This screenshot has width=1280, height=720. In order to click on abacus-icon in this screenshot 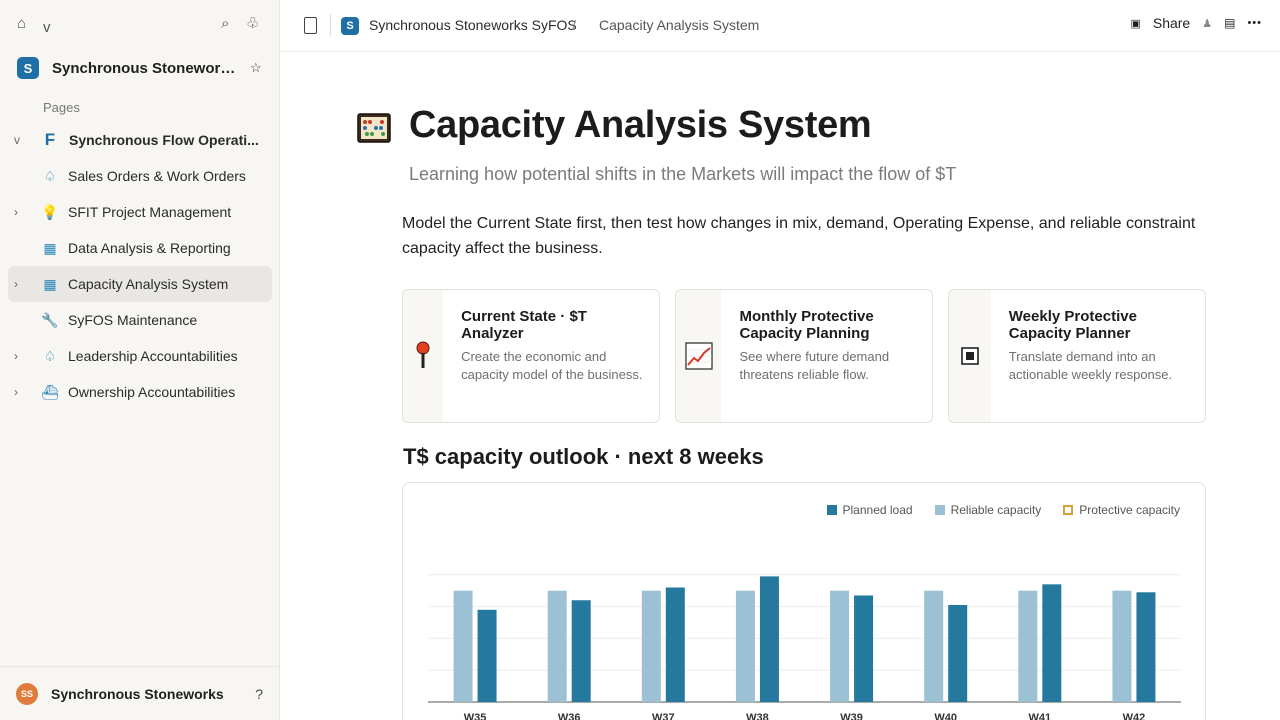, I will do `click(374, 128)`.